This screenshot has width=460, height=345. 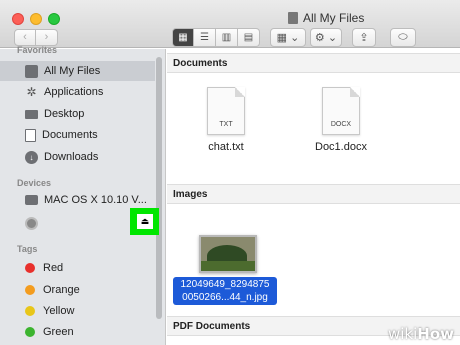 I want to click on sidebar-item-downloads: ↓ Downloads, so click(x=77, y=157).